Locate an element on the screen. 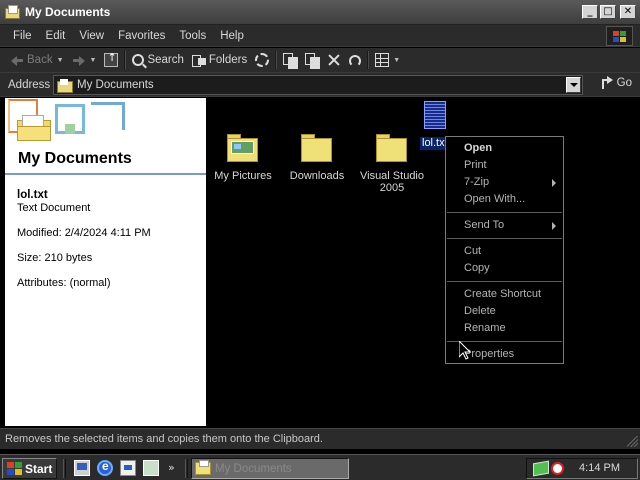 This screenshot has width=640, height=480. ctx-send-to: Send To is located at coordinates (504, 225).